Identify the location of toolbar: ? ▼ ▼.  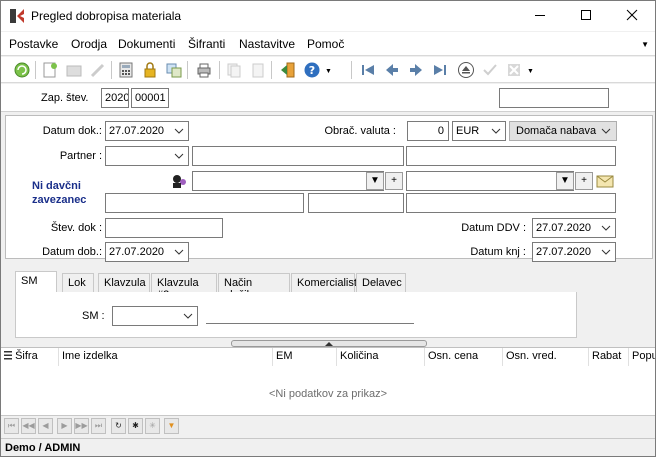
(328, 70).